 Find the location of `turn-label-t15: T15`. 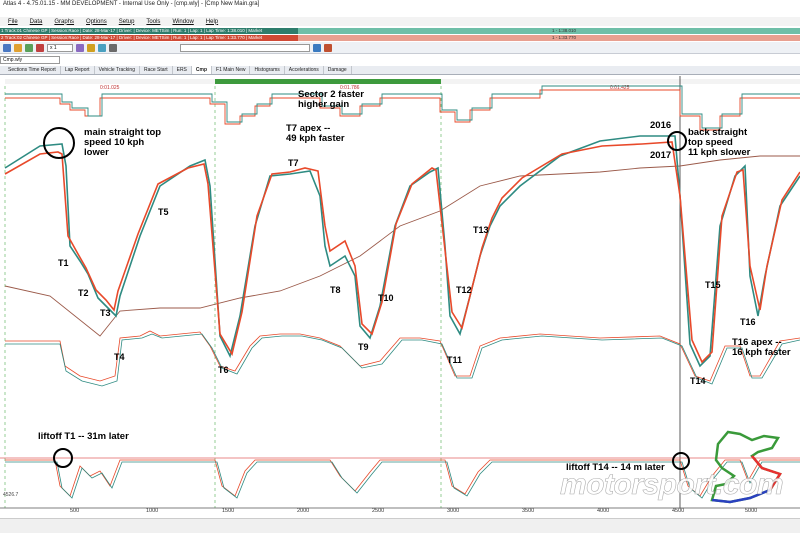

turn-label-t15: T15 is located at coordinates (713, 285).